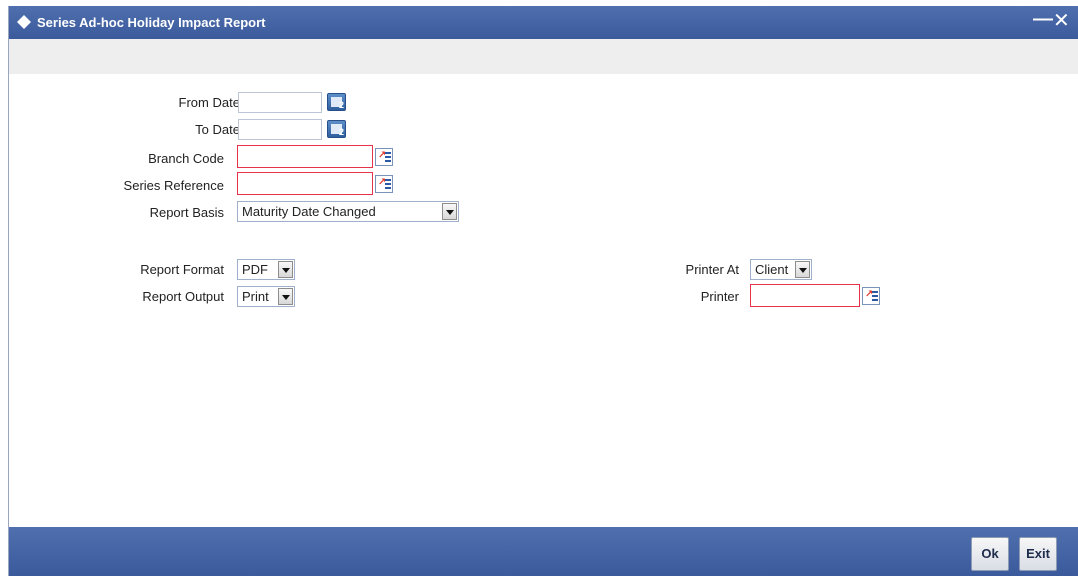 The image size is (1078, 576). Describe the element at coordinates (543, 56) in the screenshot. I see `toolbar-strip` at that location.